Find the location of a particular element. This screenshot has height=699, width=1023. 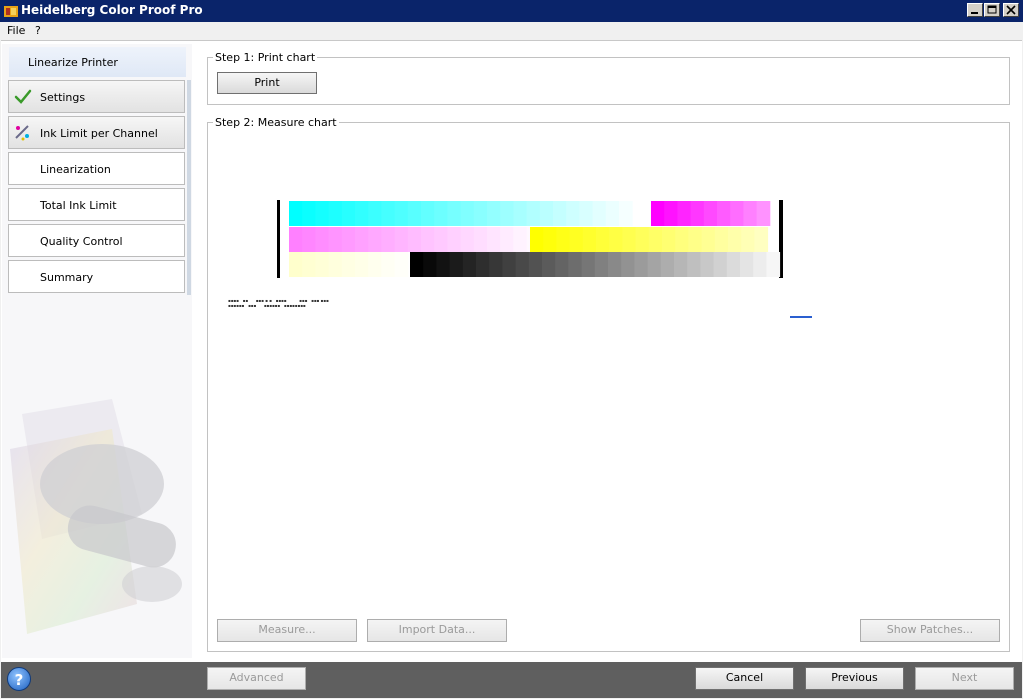

sidebar-item-settings: Settings is located at coordinates (96, 96).